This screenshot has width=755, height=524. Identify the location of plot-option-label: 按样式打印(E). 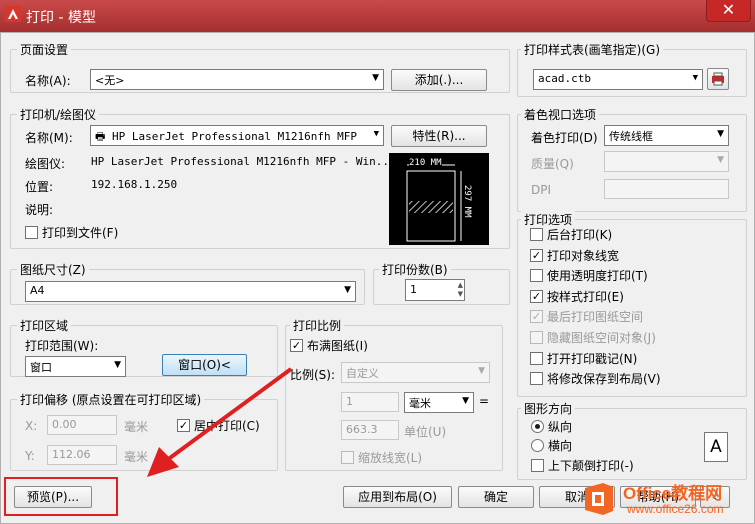
(585, 296).